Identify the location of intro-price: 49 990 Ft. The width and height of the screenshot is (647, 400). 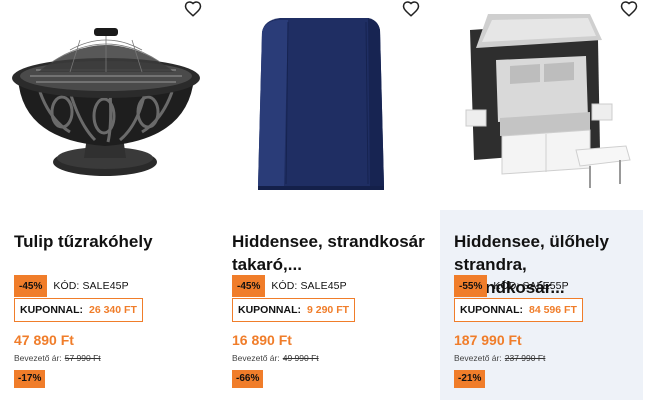
(300, 358).